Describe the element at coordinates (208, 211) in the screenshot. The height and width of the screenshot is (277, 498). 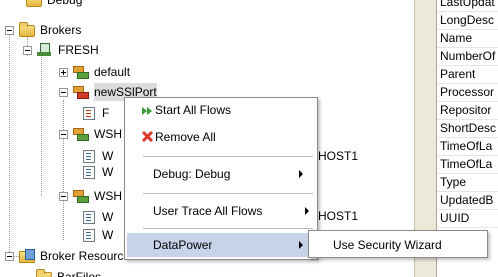
I see `menu-item-label: User Trace All Flows` at that location.